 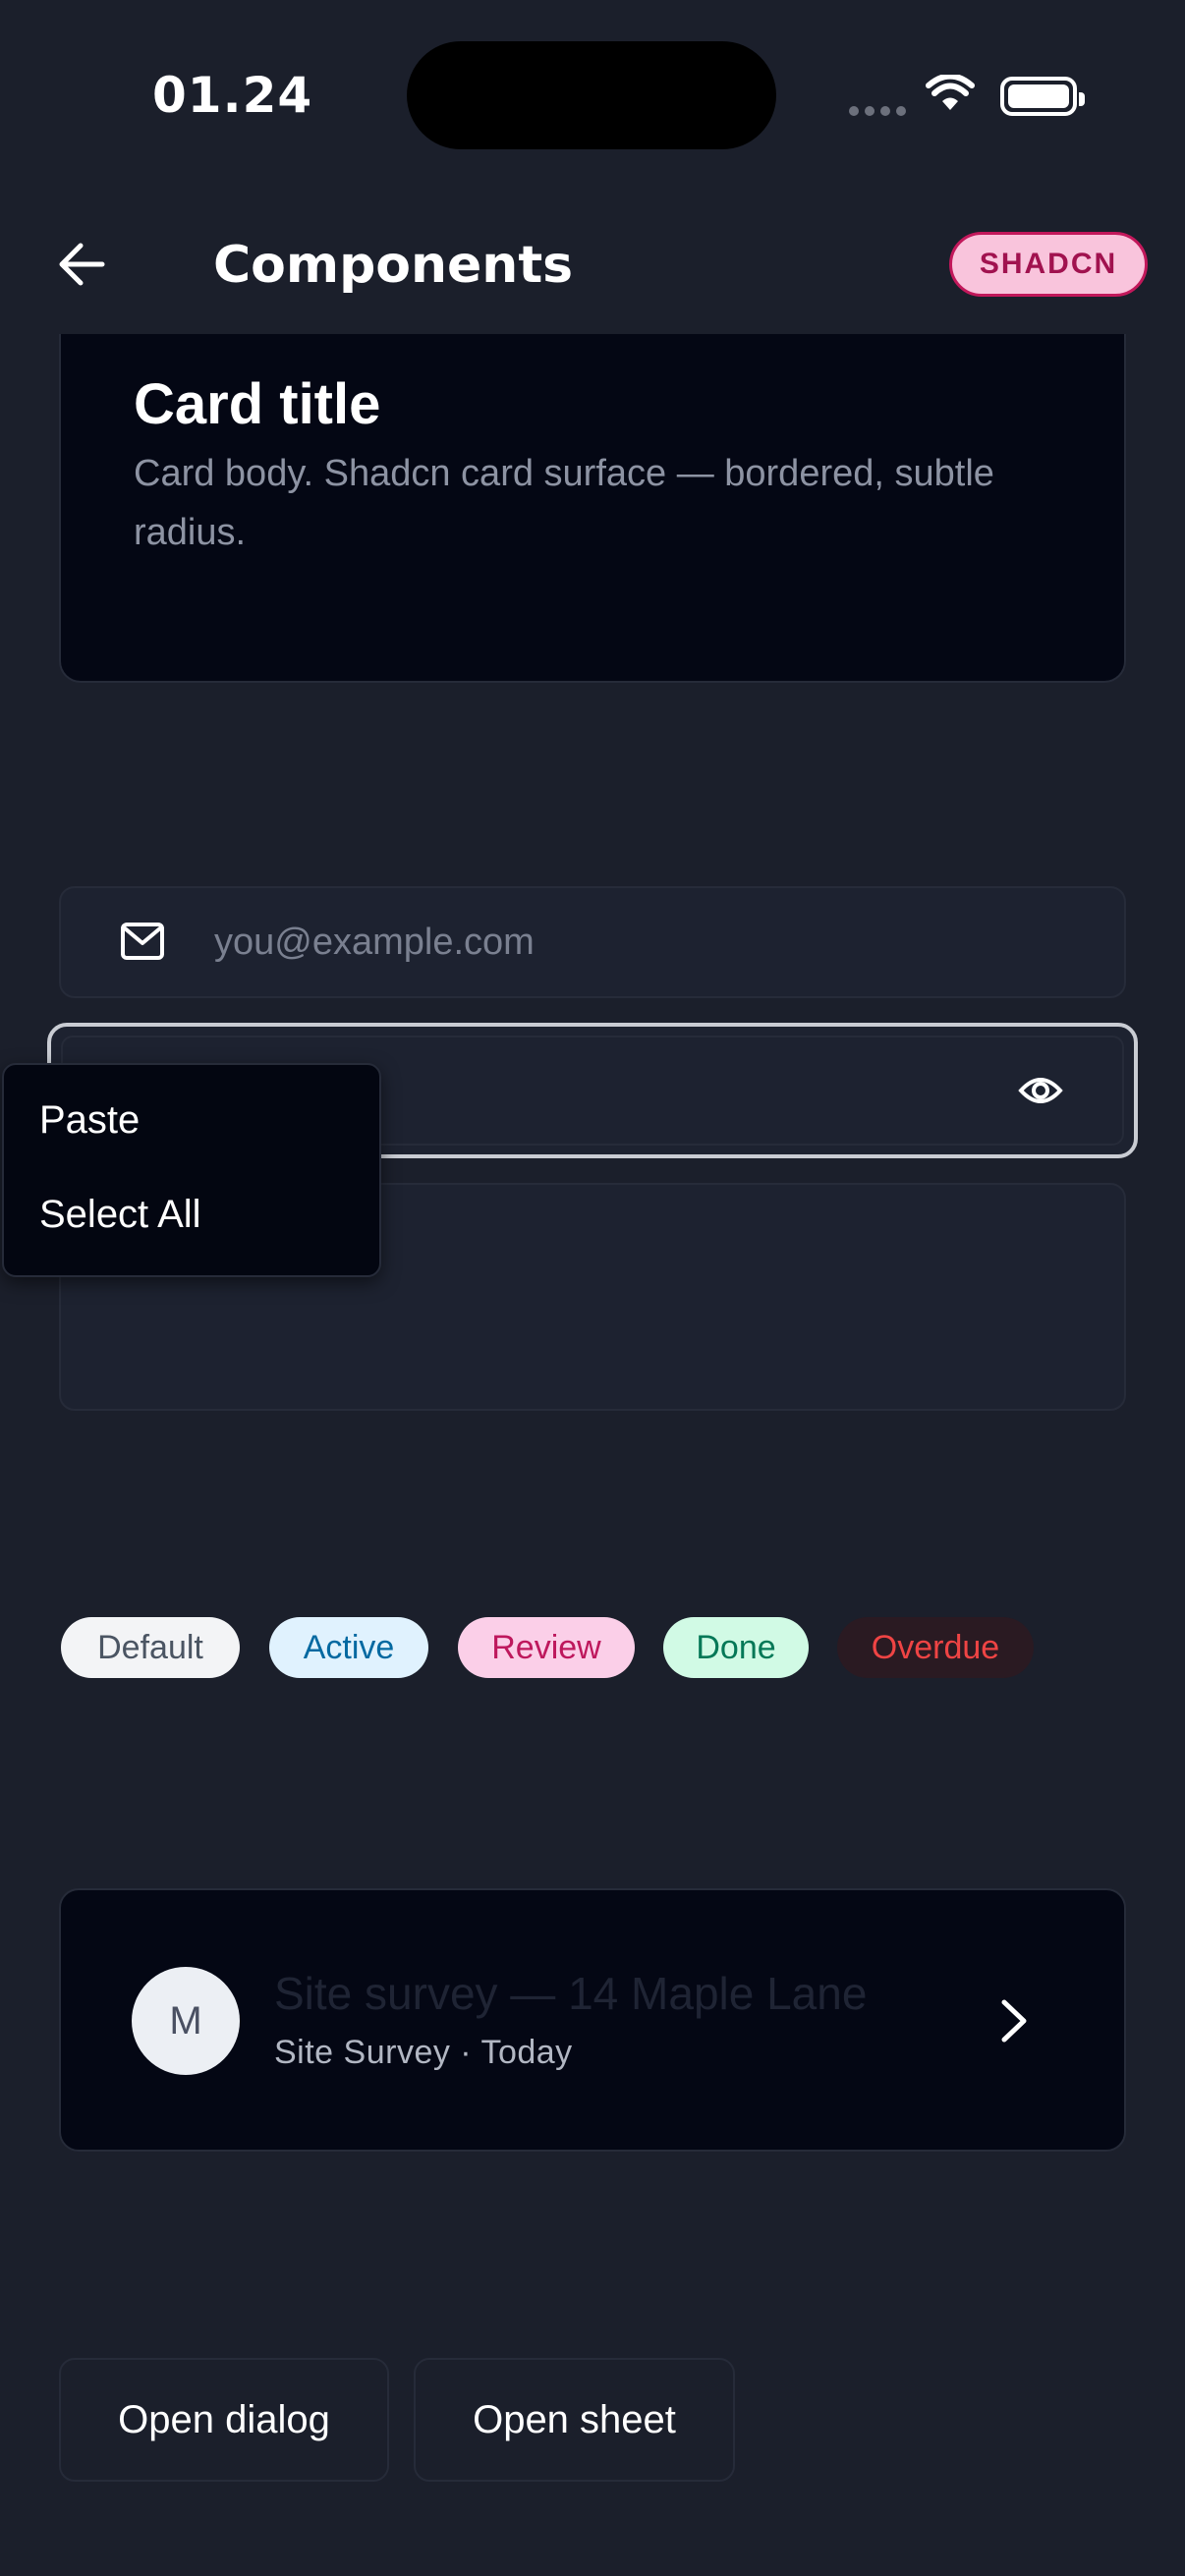 I want to click on mail-icon, so click(x=142, y=941).